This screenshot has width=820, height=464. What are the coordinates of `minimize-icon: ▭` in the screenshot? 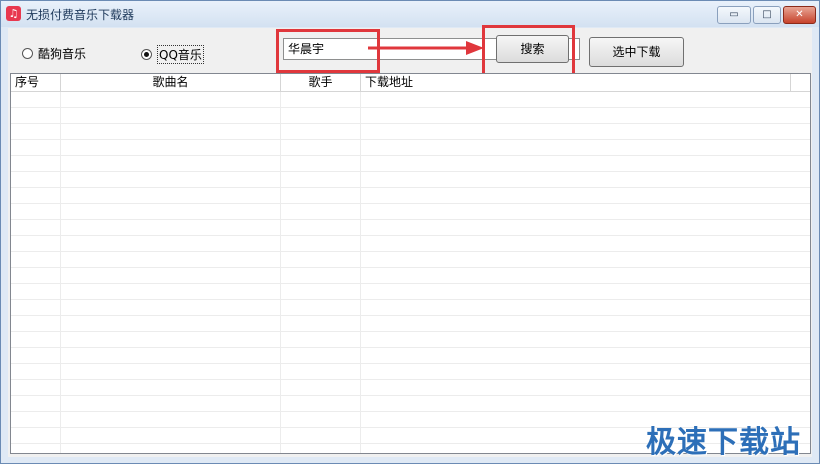 It's located at (734, 14).